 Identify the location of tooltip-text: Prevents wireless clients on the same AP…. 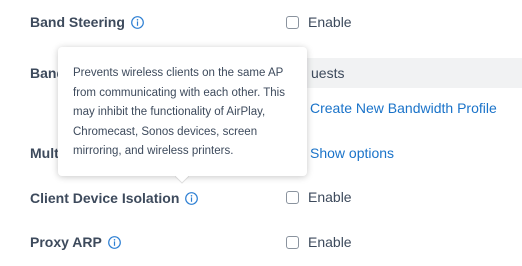
(179, 112).